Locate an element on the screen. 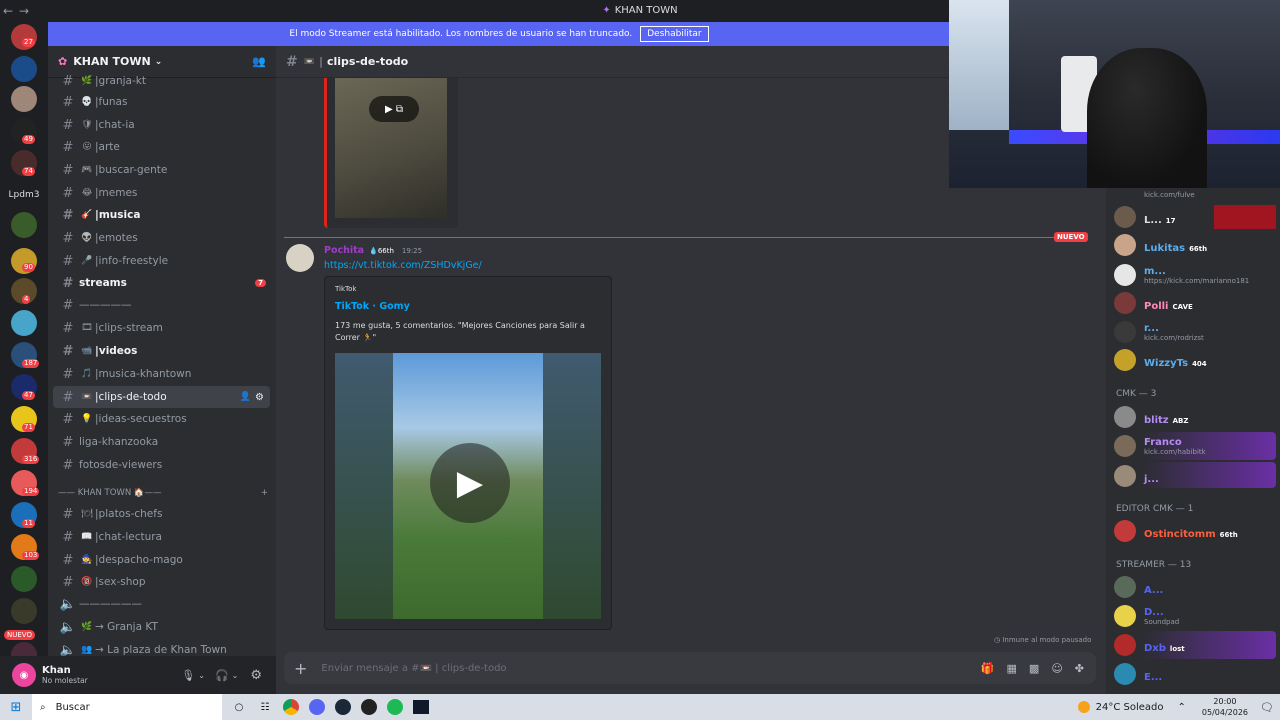 This screenshot has height=720, width=1280. role-header-streamer: STREAMER — 13 is located at coordinates (1153, 565).